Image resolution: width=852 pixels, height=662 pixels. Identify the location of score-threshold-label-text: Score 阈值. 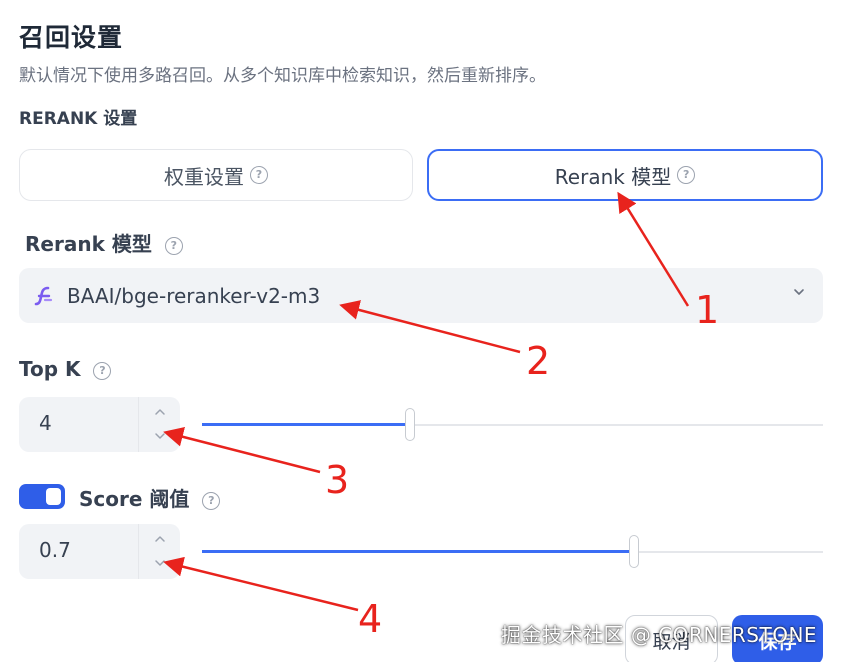
(134, 499).